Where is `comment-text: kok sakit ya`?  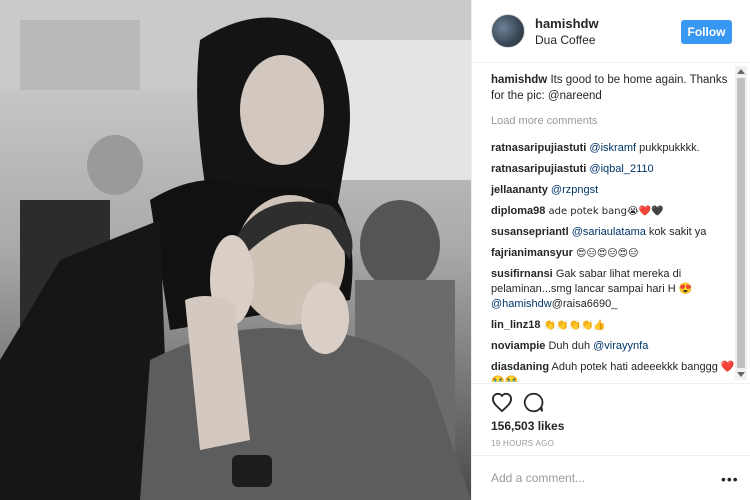
comment-text: kok sakit ya is located at coordinates (677, 232).